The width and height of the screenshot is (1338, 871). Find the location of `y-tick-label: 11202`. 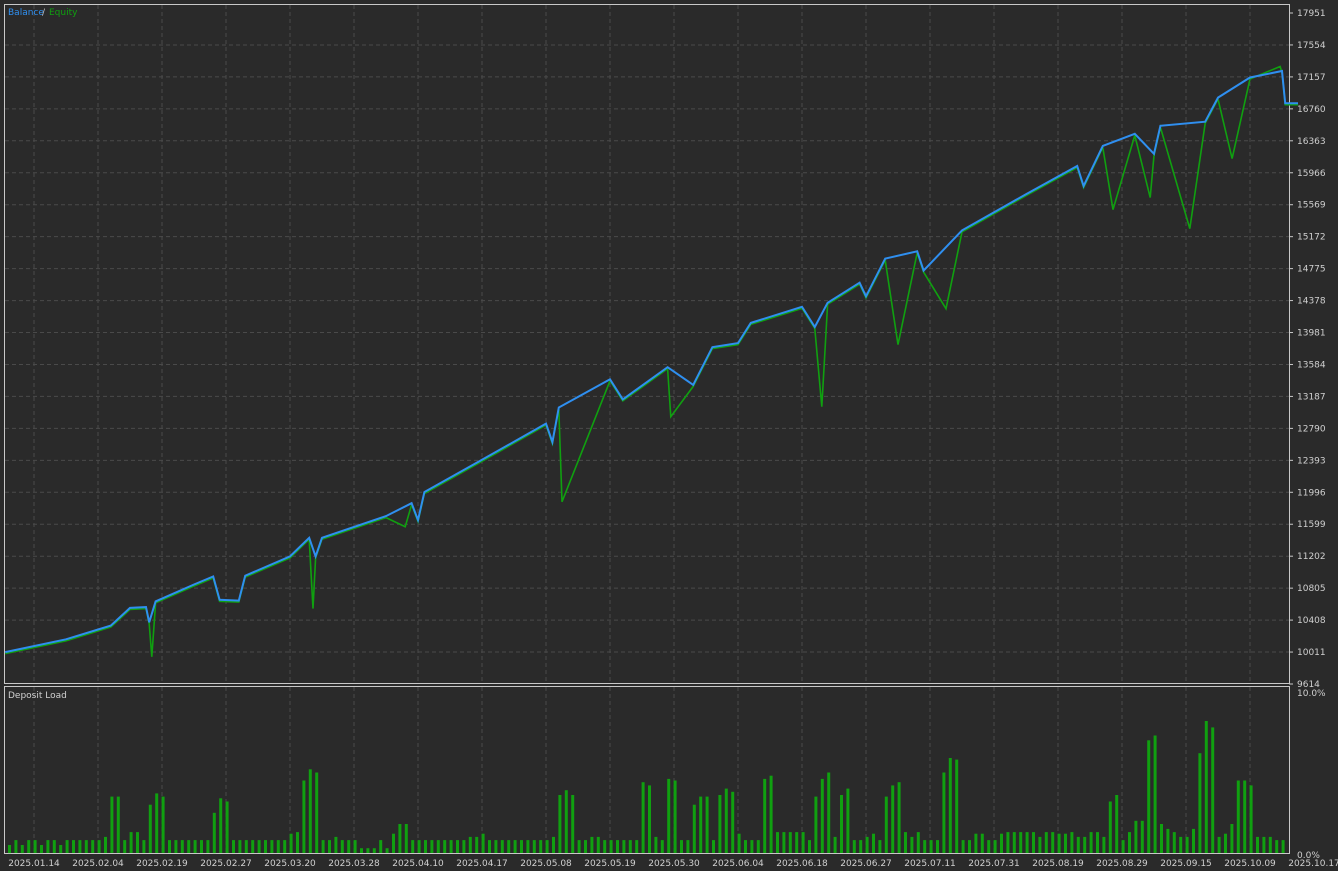

y-tick-label: 11202 is located at coordinates (1311, 557).